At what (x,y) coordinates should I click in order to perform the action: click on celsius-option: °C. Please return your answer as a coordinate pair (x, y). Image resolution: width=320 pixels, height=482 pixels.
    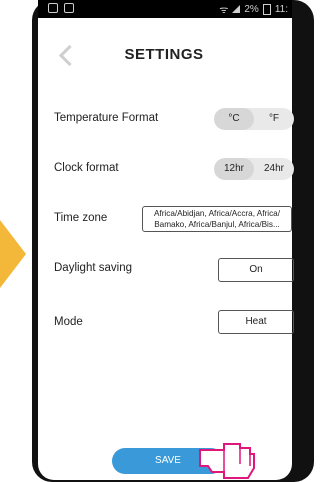
    Looking at the image, I should click on (234, 119).